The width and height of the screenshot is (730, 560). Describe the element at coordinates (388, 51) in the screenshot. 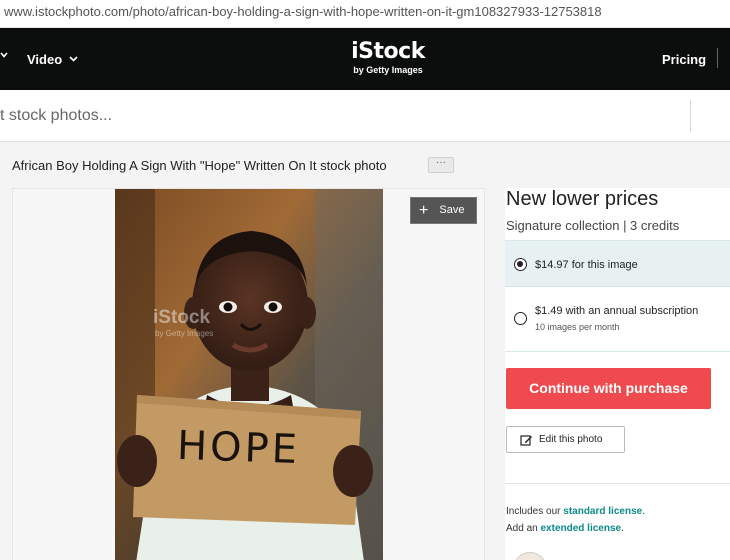

I see `logo-text: iStock` at that location.